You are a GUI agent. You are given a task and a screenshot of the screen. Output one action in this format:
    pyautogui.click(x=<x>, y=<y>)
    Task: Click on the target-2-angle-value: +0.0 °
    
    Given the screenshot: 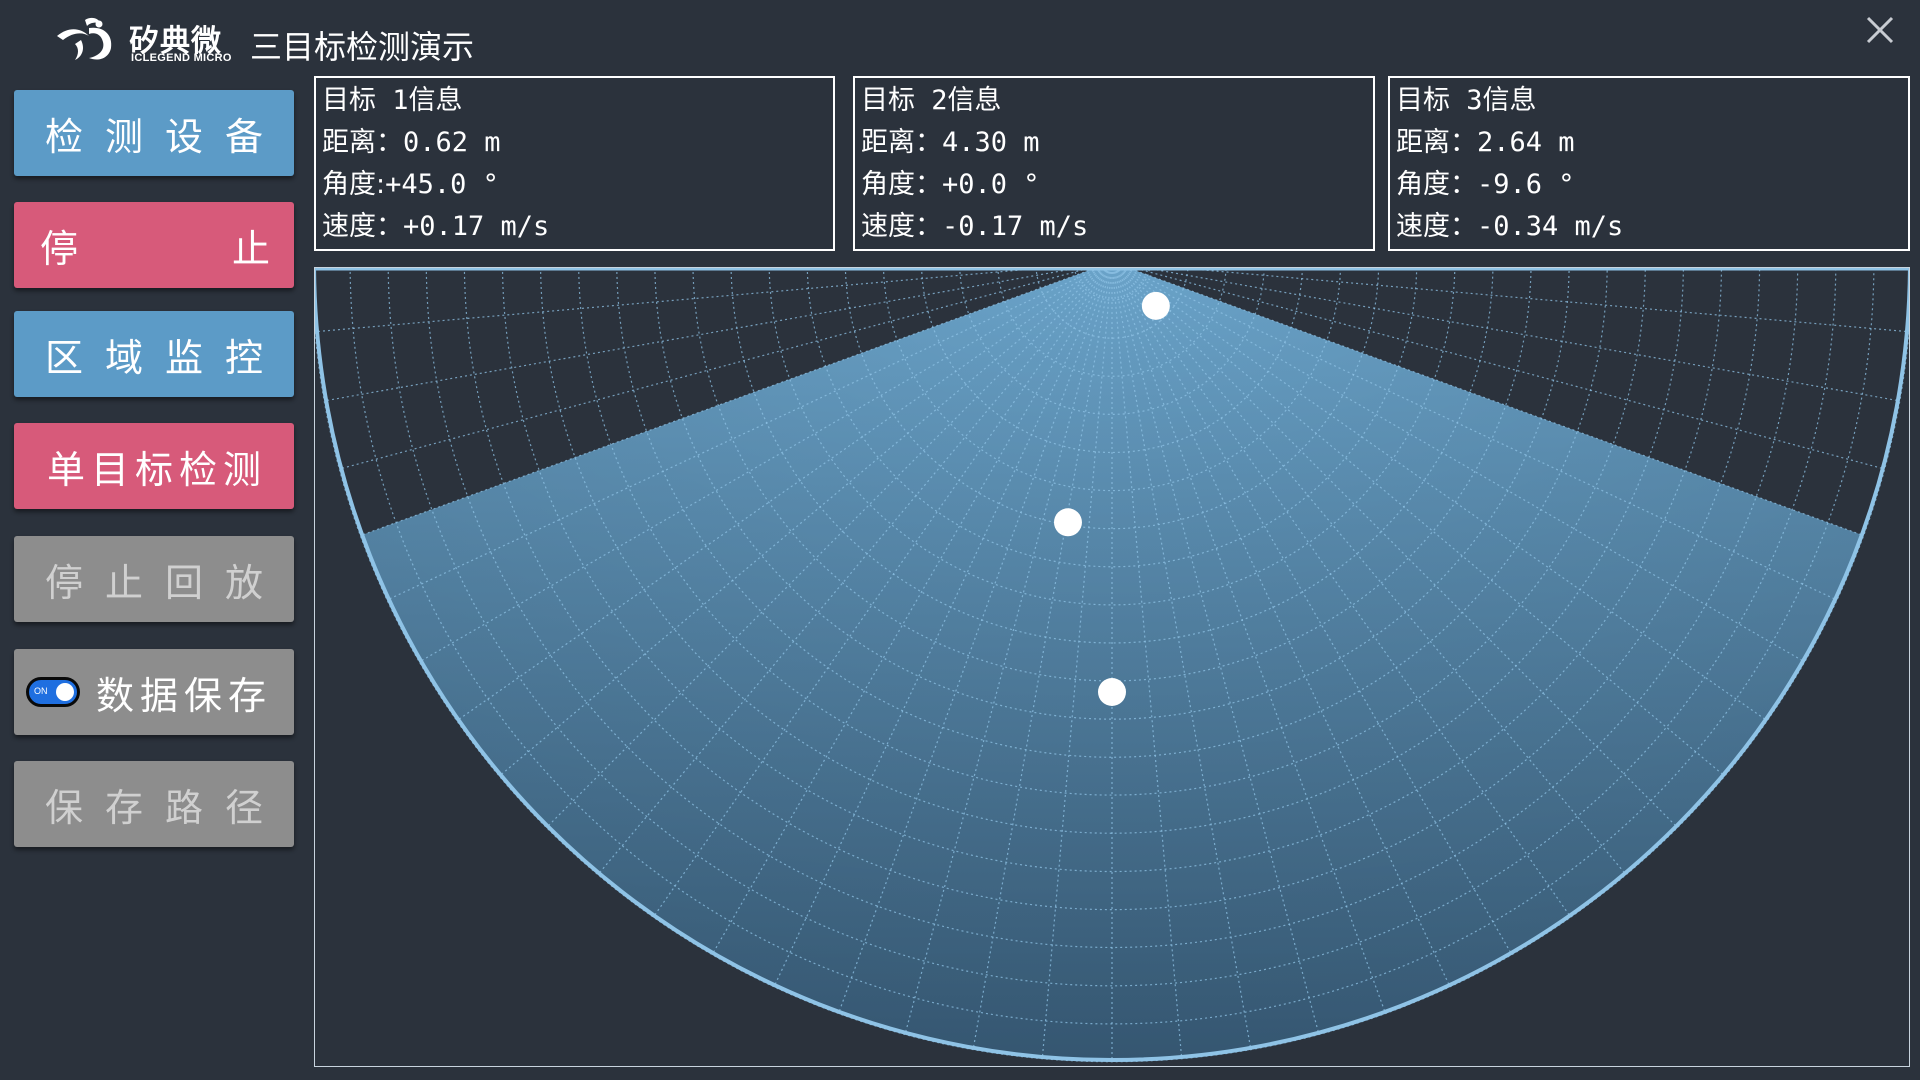 What is the action you would take?
    pyautogui.click(x=991, y=184)
    